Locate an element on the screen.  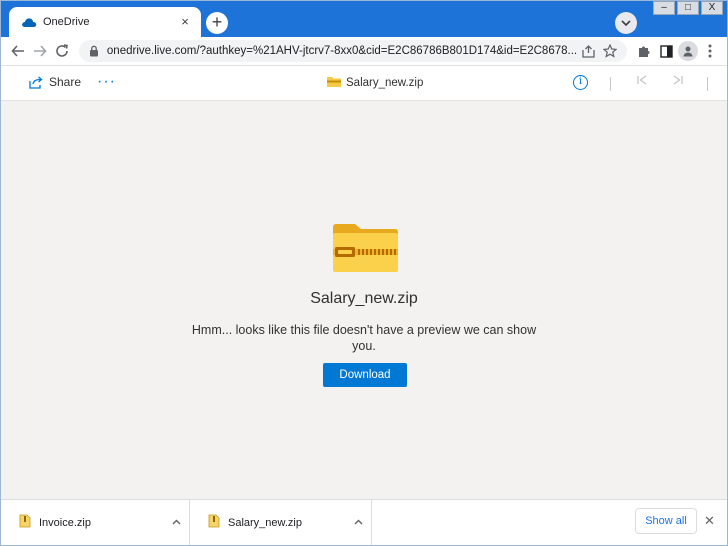
lock-icon is located at coordinates (94, 51).